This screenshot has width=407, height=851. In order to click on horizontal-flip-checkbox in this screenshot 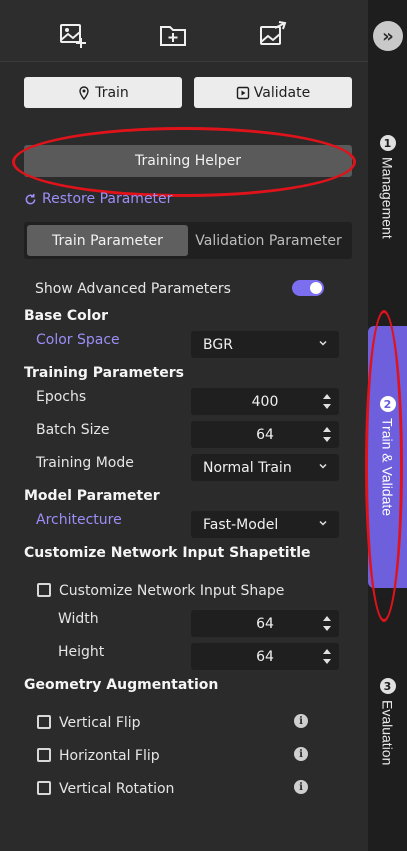, I will do `click(44, 755)`.